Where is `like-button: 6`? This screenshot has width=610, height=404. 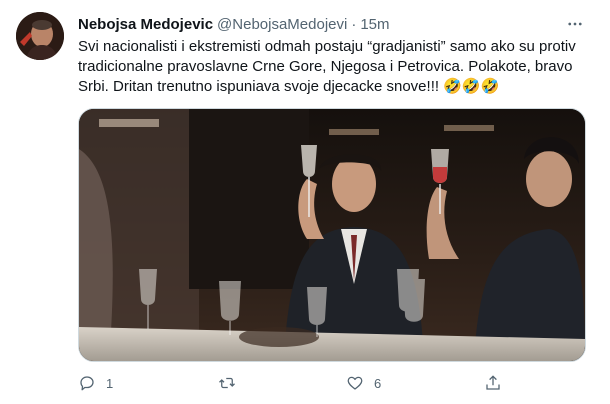
like-button: 6 is located at coordinates (363, 383).